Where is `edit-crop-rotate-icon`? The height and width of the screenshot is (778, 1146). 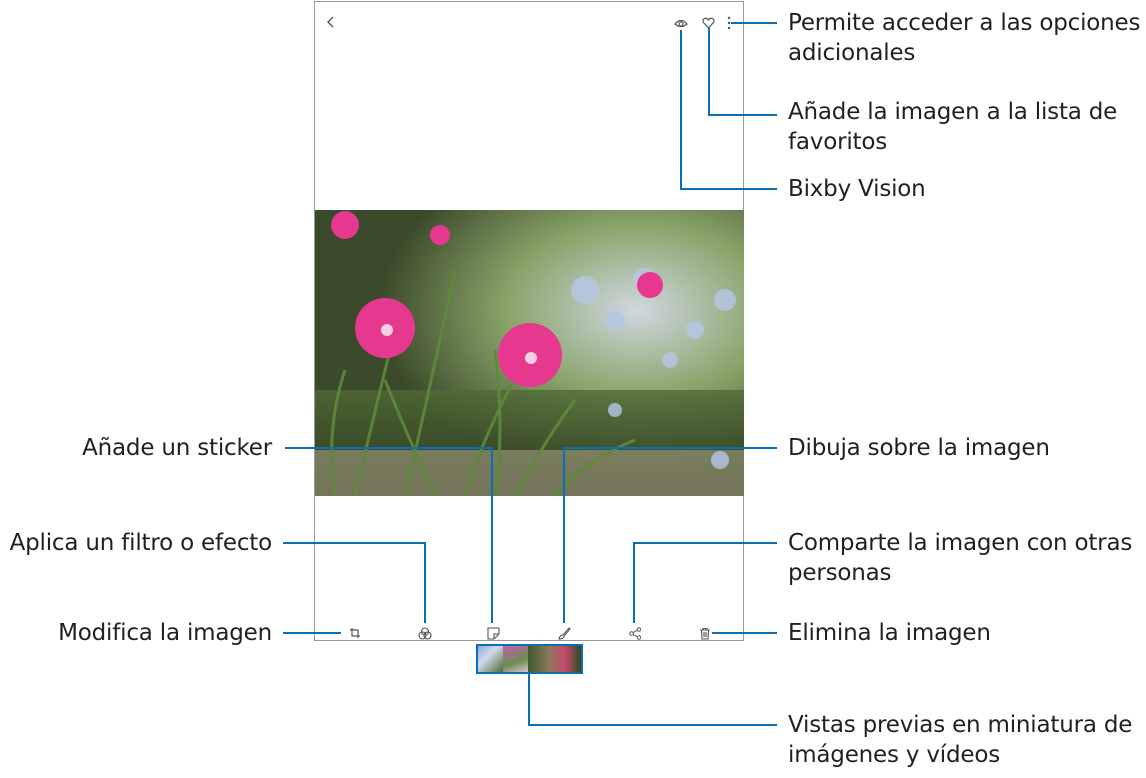
edit-crop-rotate-icon is located at coordinates (355, 633).